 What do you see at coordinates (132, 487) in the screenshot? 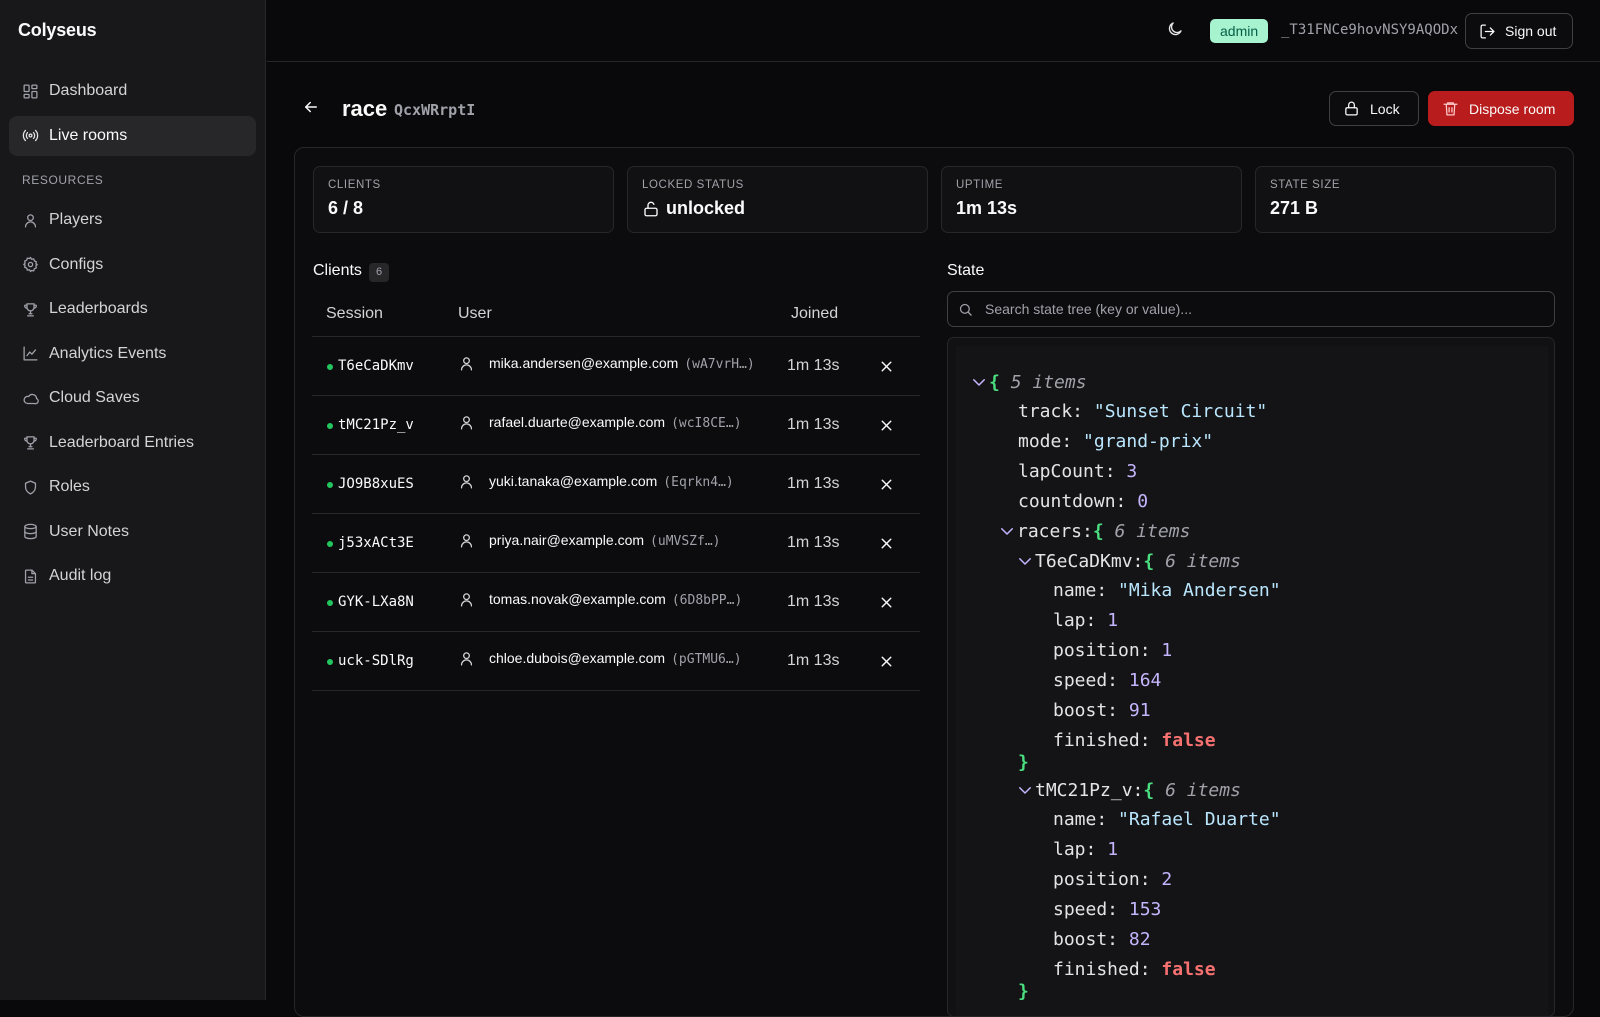
I see `sidebar-item-roles: Roles` at bounding box center [132, 487].